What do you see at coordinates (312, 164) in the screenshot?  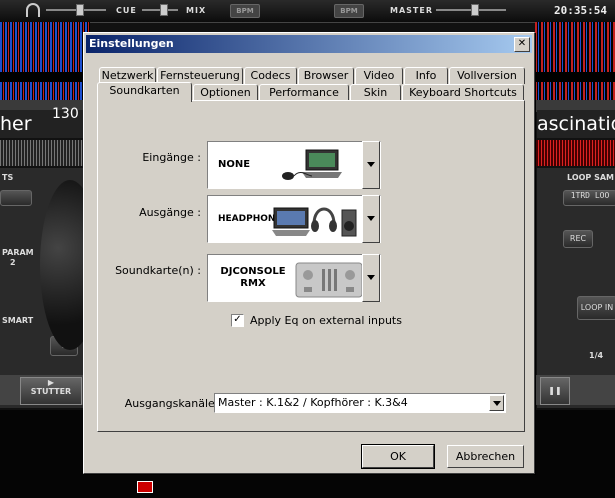 I see `laptop-turntable-icon` at bounding box center [312, 164].